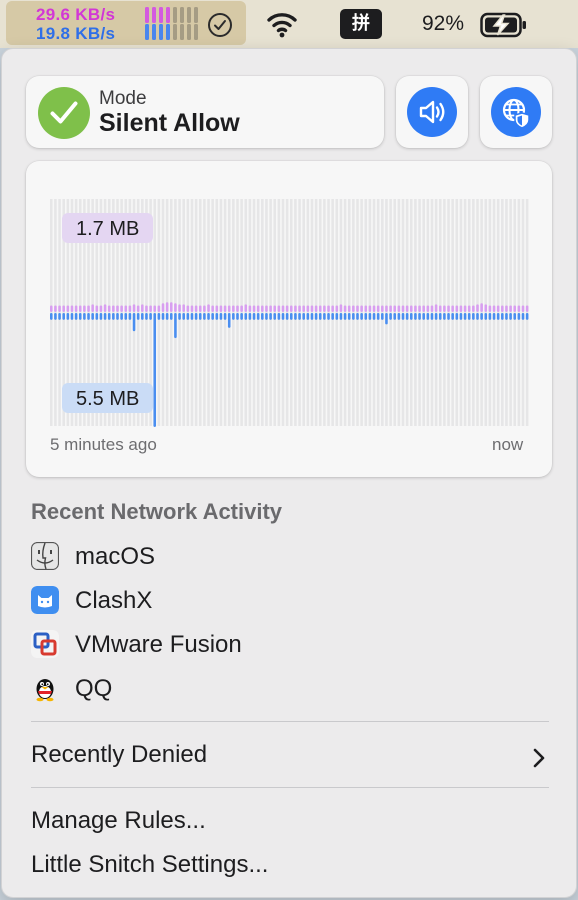  What do you see at coordinates (45, 600) in the screenshot?
I see `clashx-icon` at bounding box center [45, 600].